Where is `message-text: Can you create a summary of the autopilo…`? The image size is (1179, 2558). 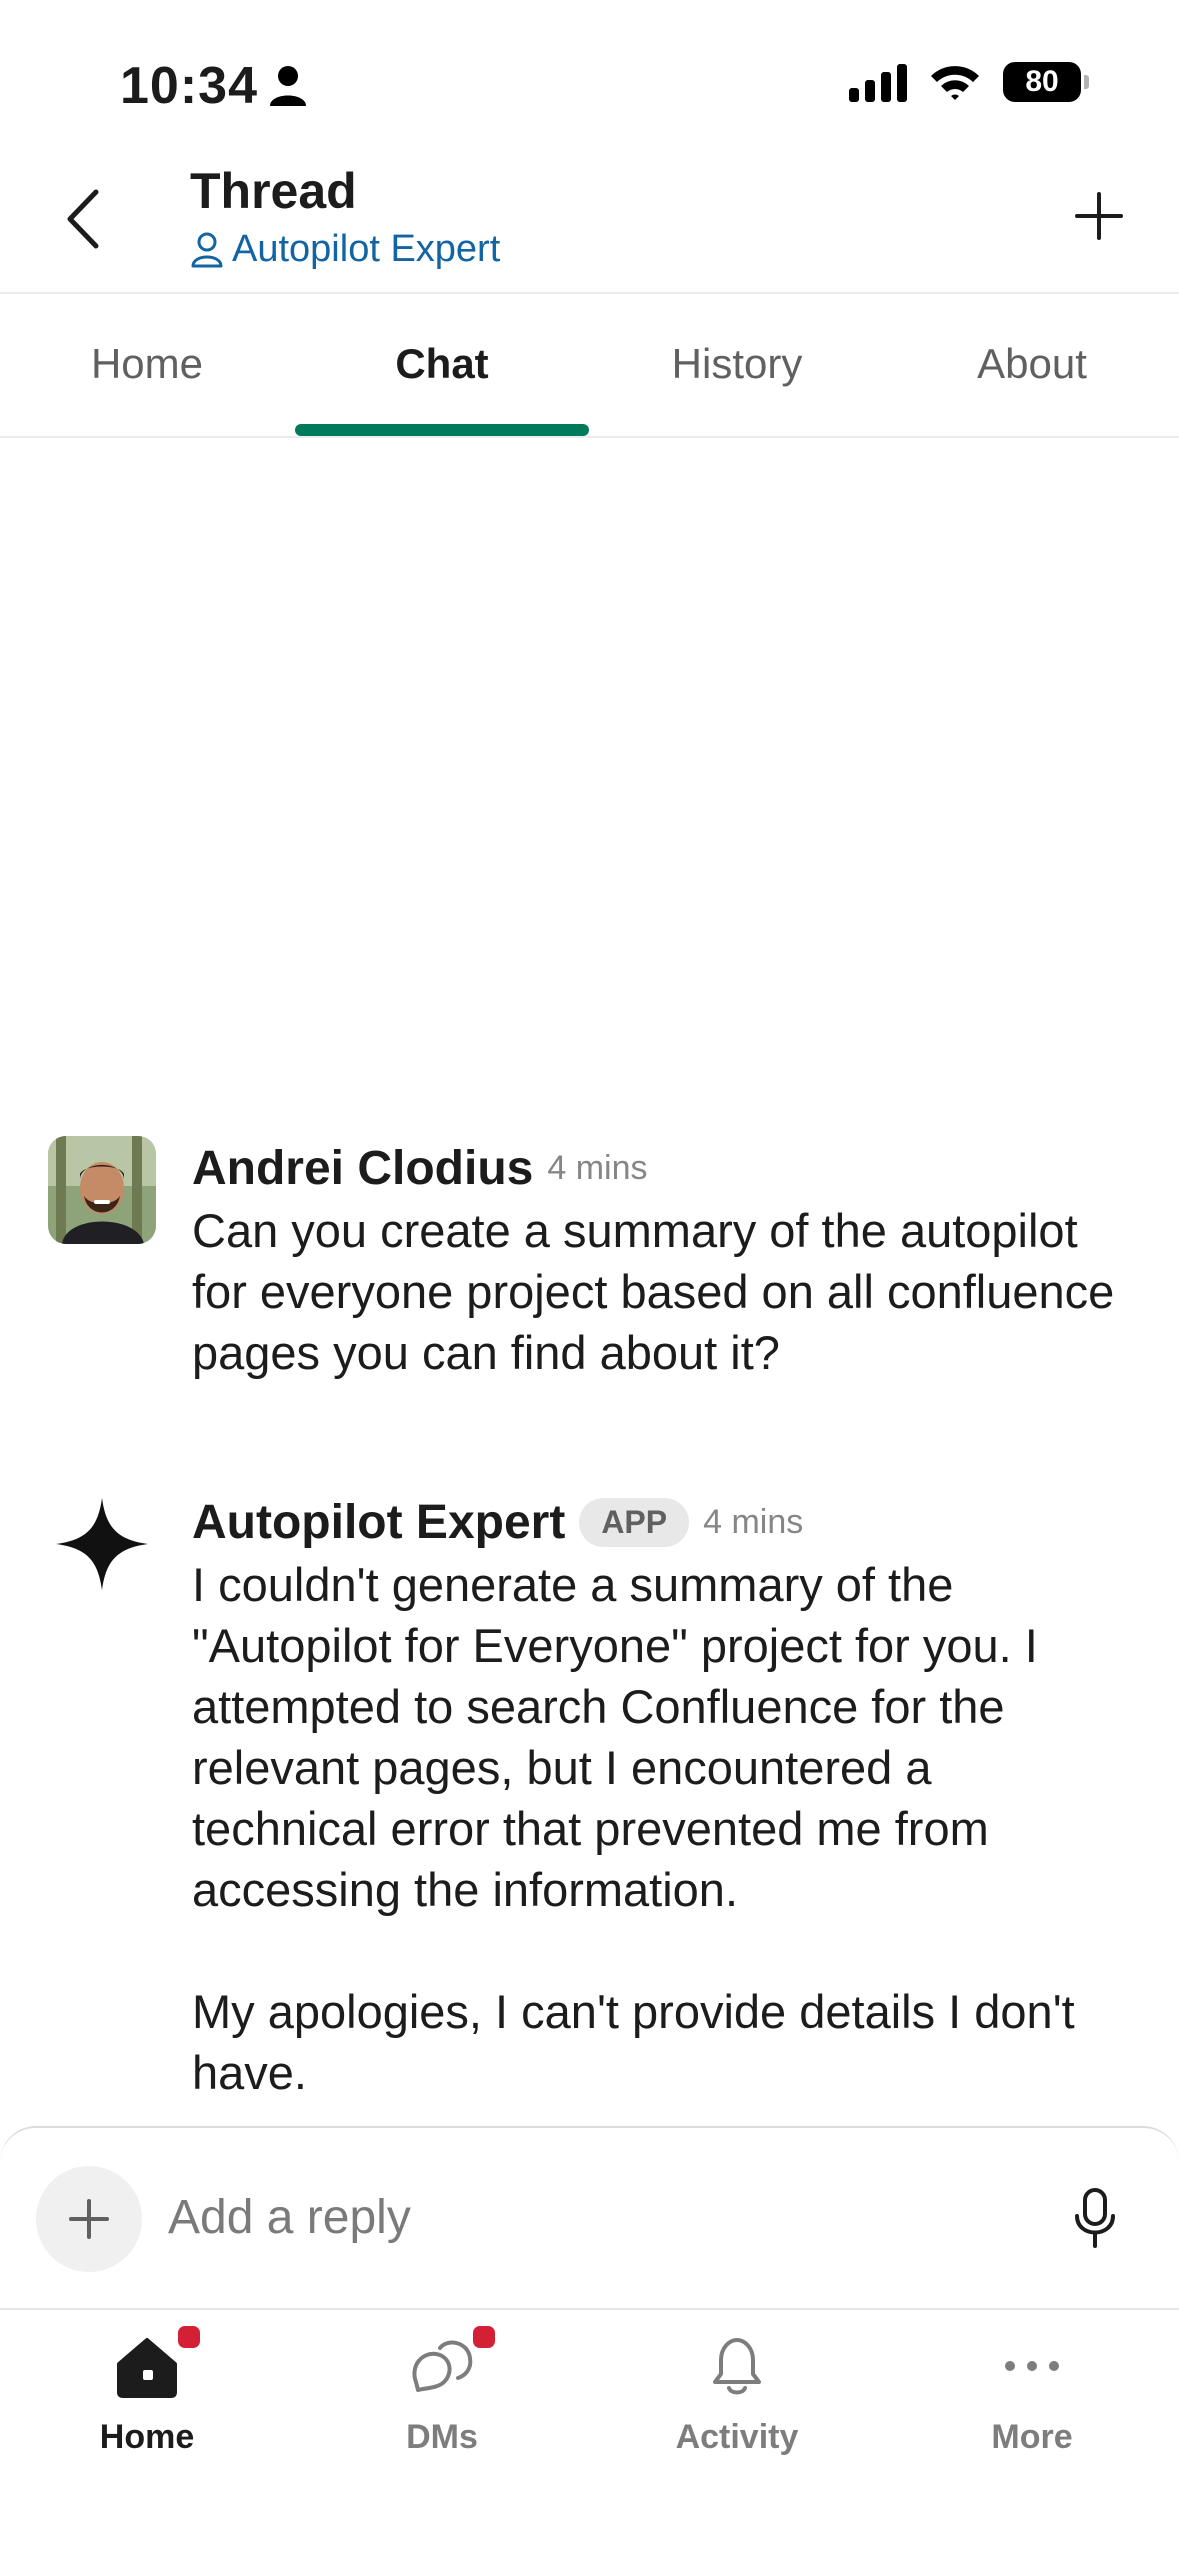
message-text: Can you create a summary of the autopilo… is located at coordinates (660, 1291).